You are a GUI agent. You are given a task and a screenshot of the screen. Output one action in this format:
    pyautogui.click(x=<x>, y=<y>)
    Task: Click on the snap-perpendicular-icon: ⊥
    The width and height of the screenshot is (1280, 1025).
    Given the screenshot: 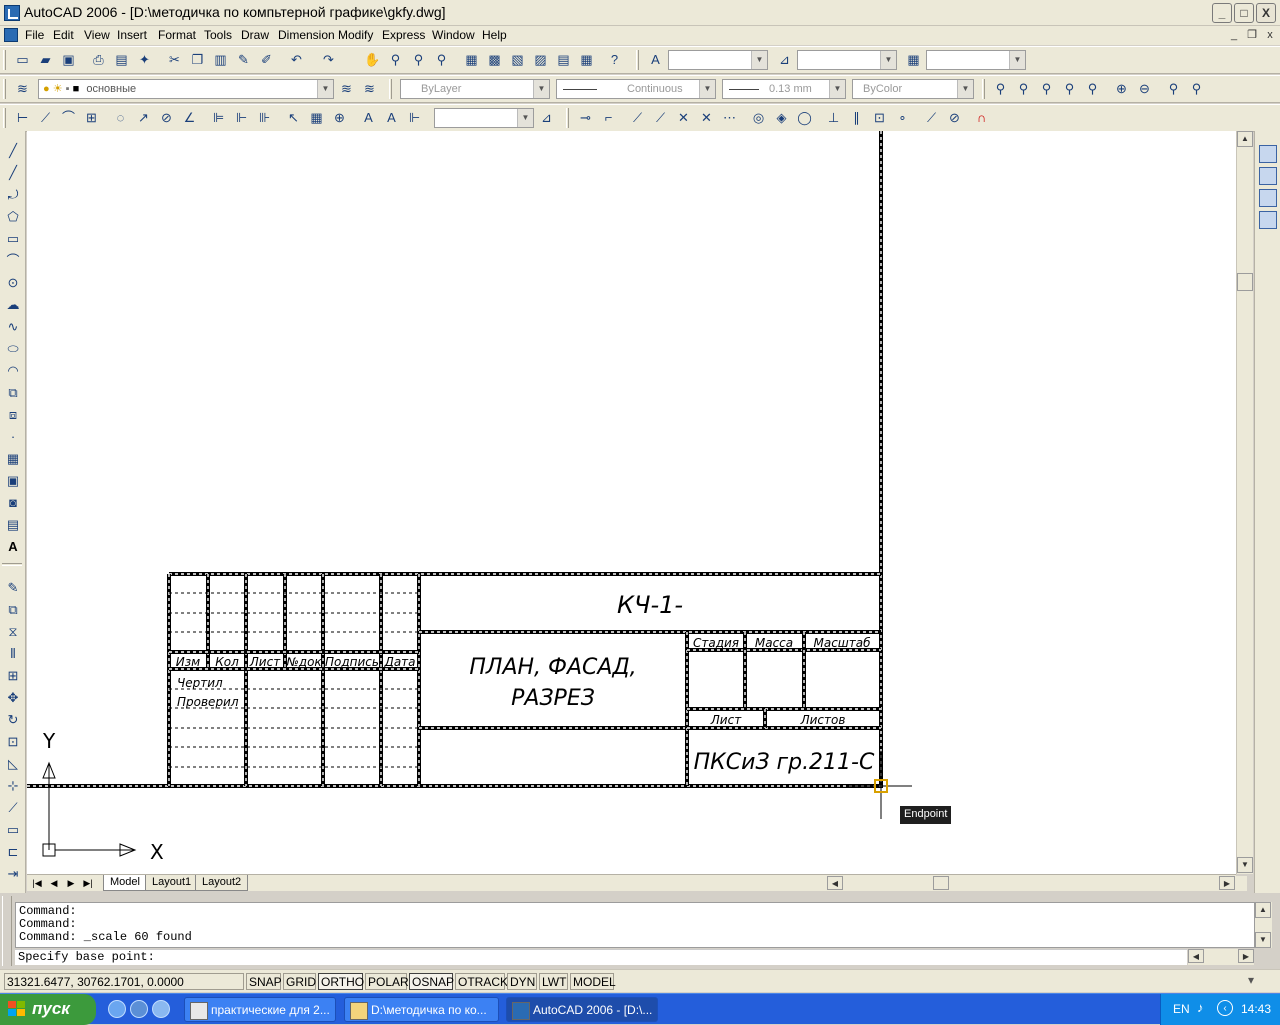 What is the action you would take?
    pyautogui.click(x=833, y=118)
    